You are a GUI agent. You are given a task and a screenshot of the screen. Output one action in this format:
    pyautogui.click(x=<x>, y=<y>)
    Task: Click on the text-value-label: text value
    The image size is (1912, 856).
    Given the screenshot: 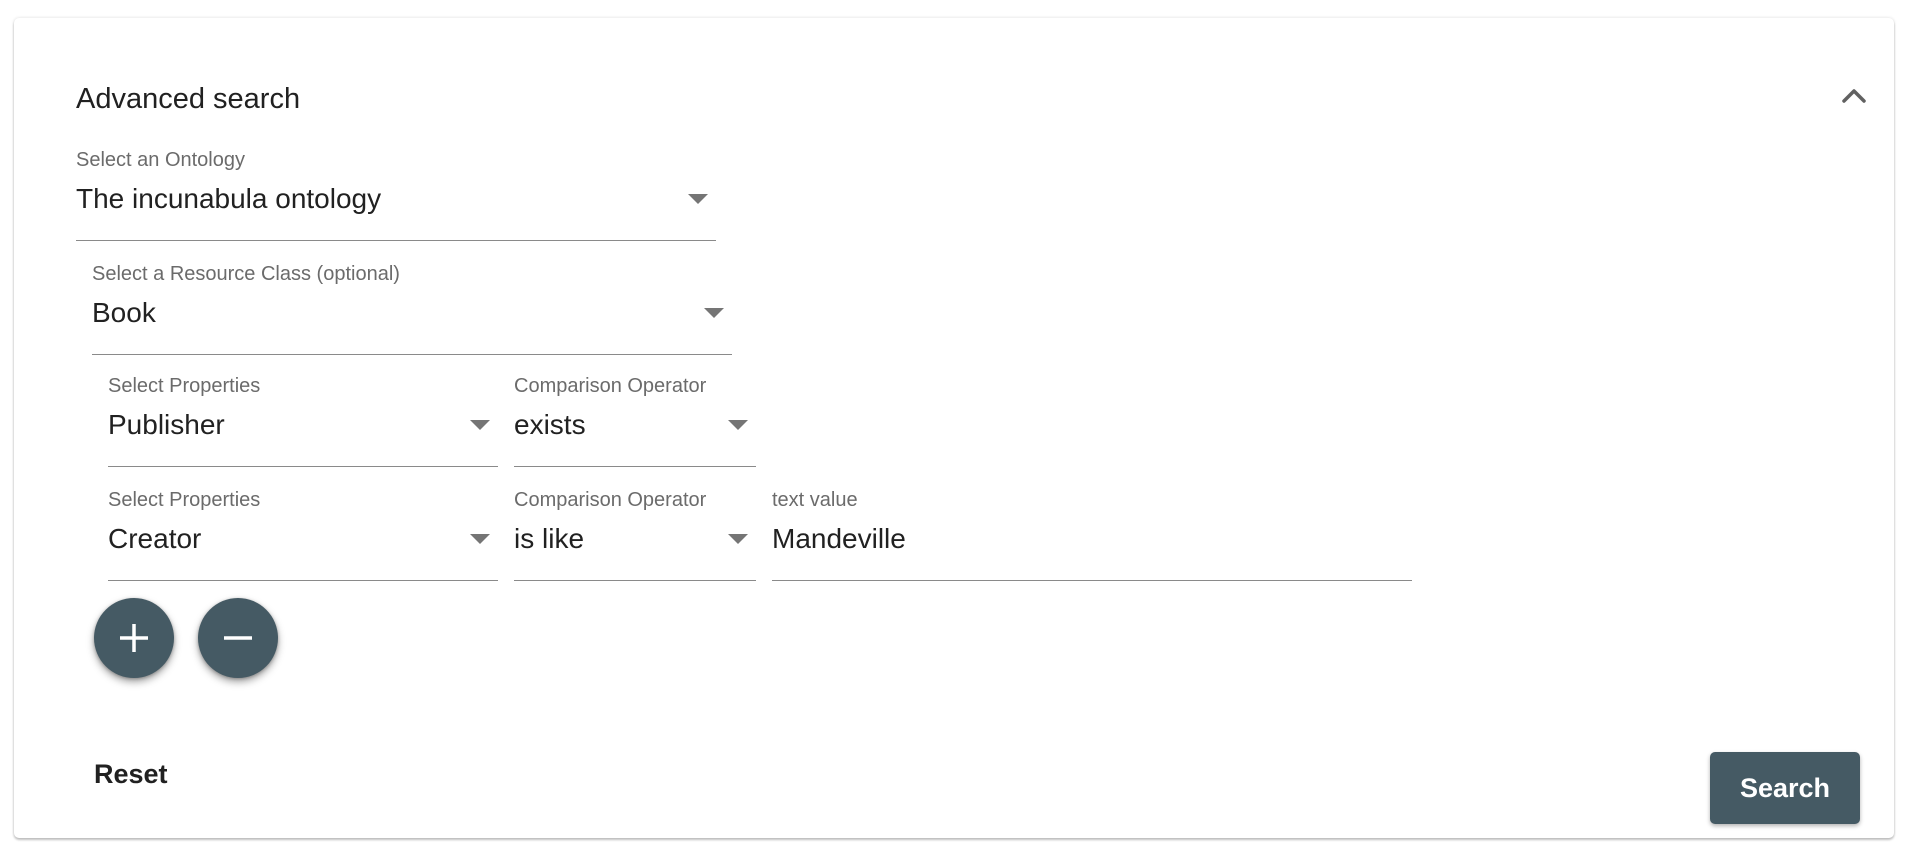 What is the action you would take?
    pyautogui.click(x=815, y=500)
    